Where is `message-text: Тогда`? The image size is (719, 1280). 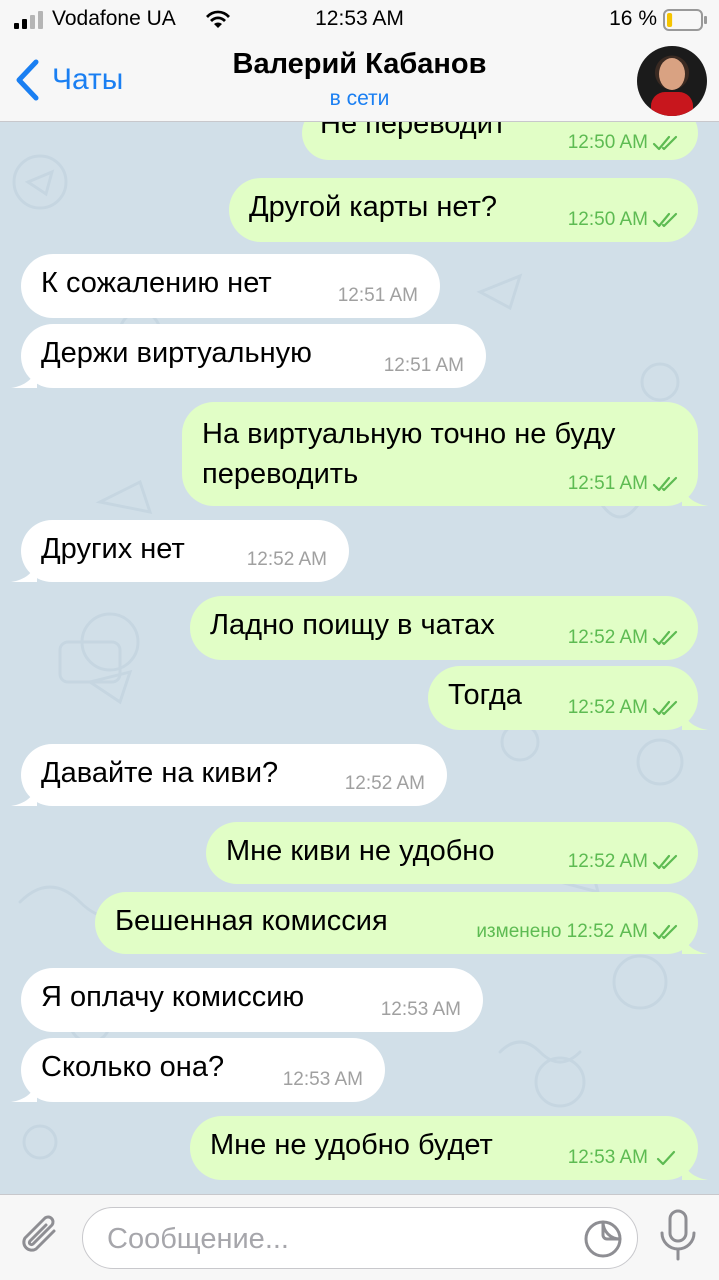
message-text: Тогда is located at coordinates (485, 695).